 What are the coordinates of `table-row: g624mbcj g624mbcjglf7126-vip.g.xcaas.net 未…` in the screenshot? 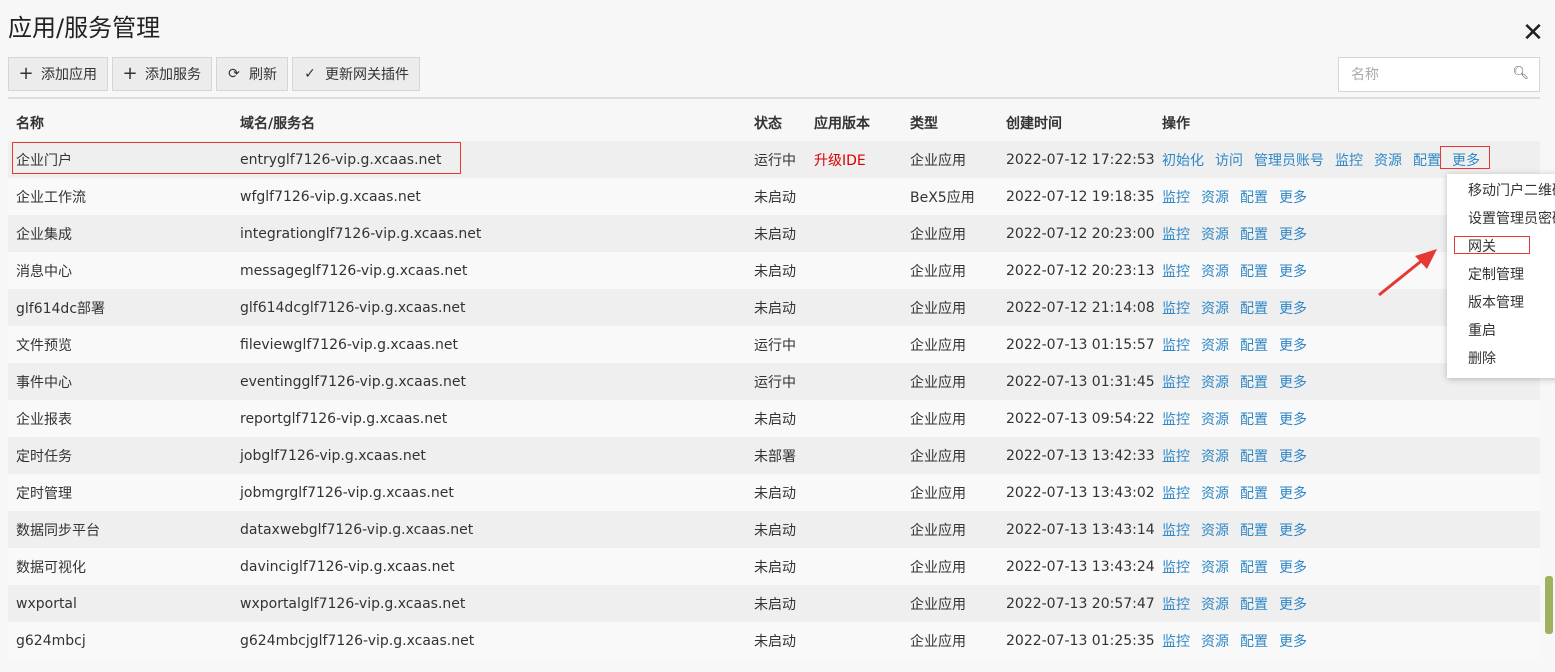 It's located at (774, 640).